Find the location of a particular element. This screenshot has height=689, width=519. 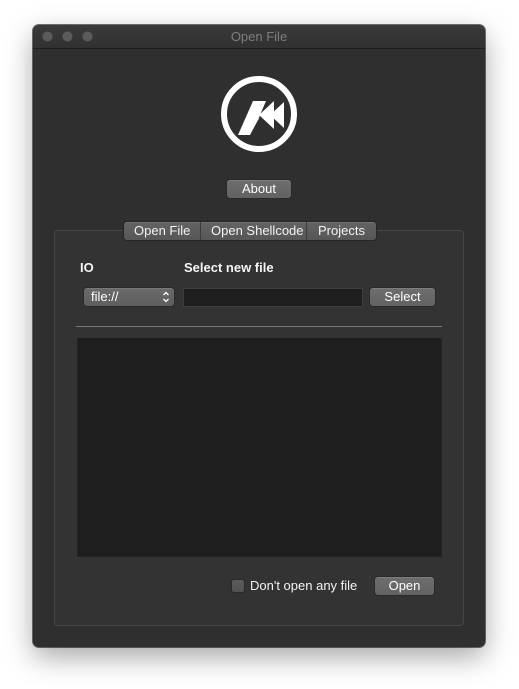

title-bar: Open File is located at coordinates (259, 37).